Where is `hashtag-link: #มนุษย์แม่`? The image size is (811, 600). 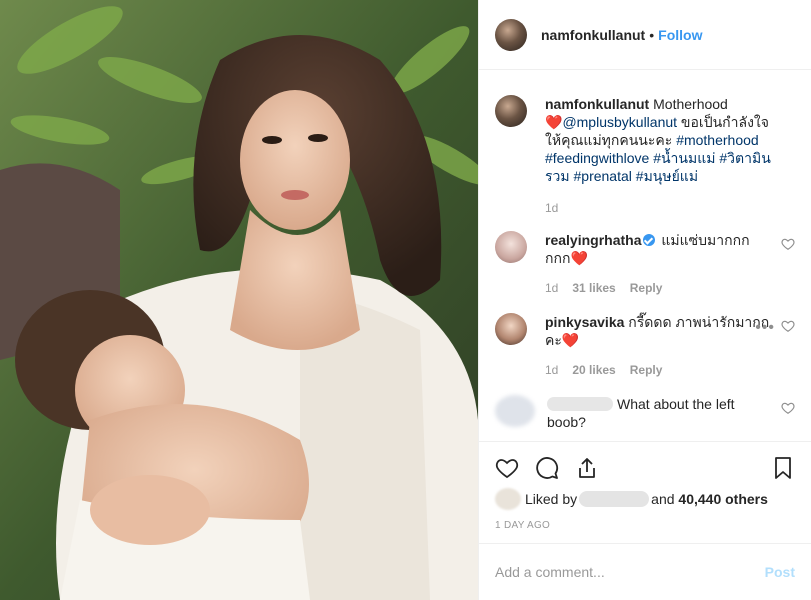 hashtag-link: #มนุษย์แม่ is located at coordinates (667, 176).